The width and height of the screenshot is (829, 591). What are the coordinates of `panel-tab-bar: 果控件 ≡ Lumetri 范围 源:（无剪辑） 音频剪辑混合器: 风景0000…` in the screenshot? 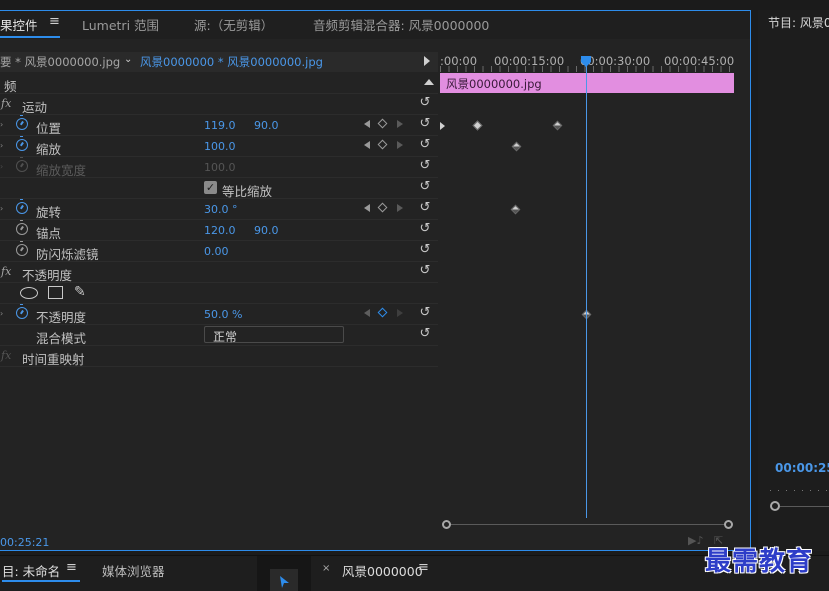 It's located at (375, 25).